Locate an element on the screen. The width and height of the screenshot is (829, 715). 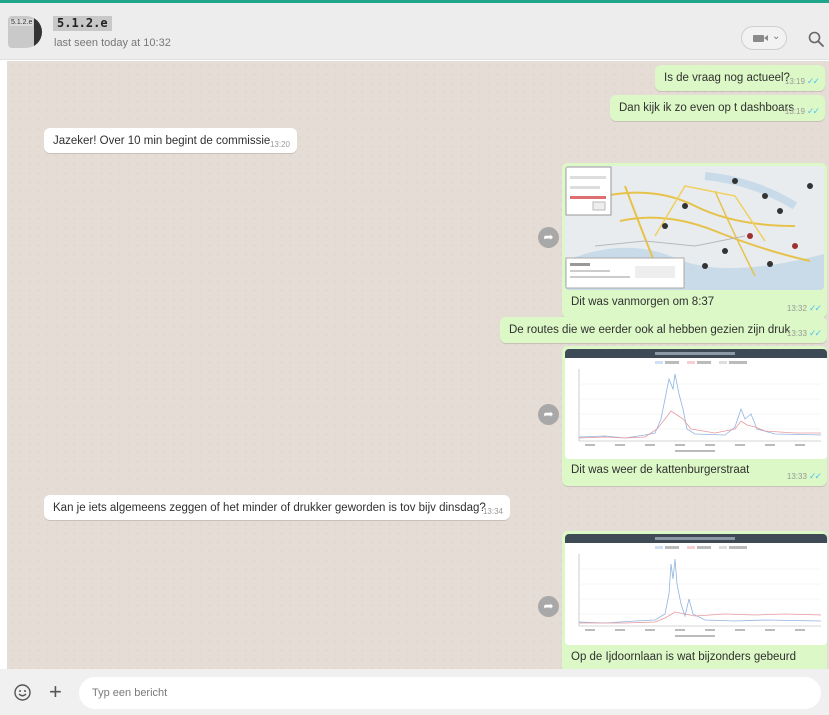
message-text: Jazeker! Over 10 min begint de commissie is located at coordinates (162, 141).